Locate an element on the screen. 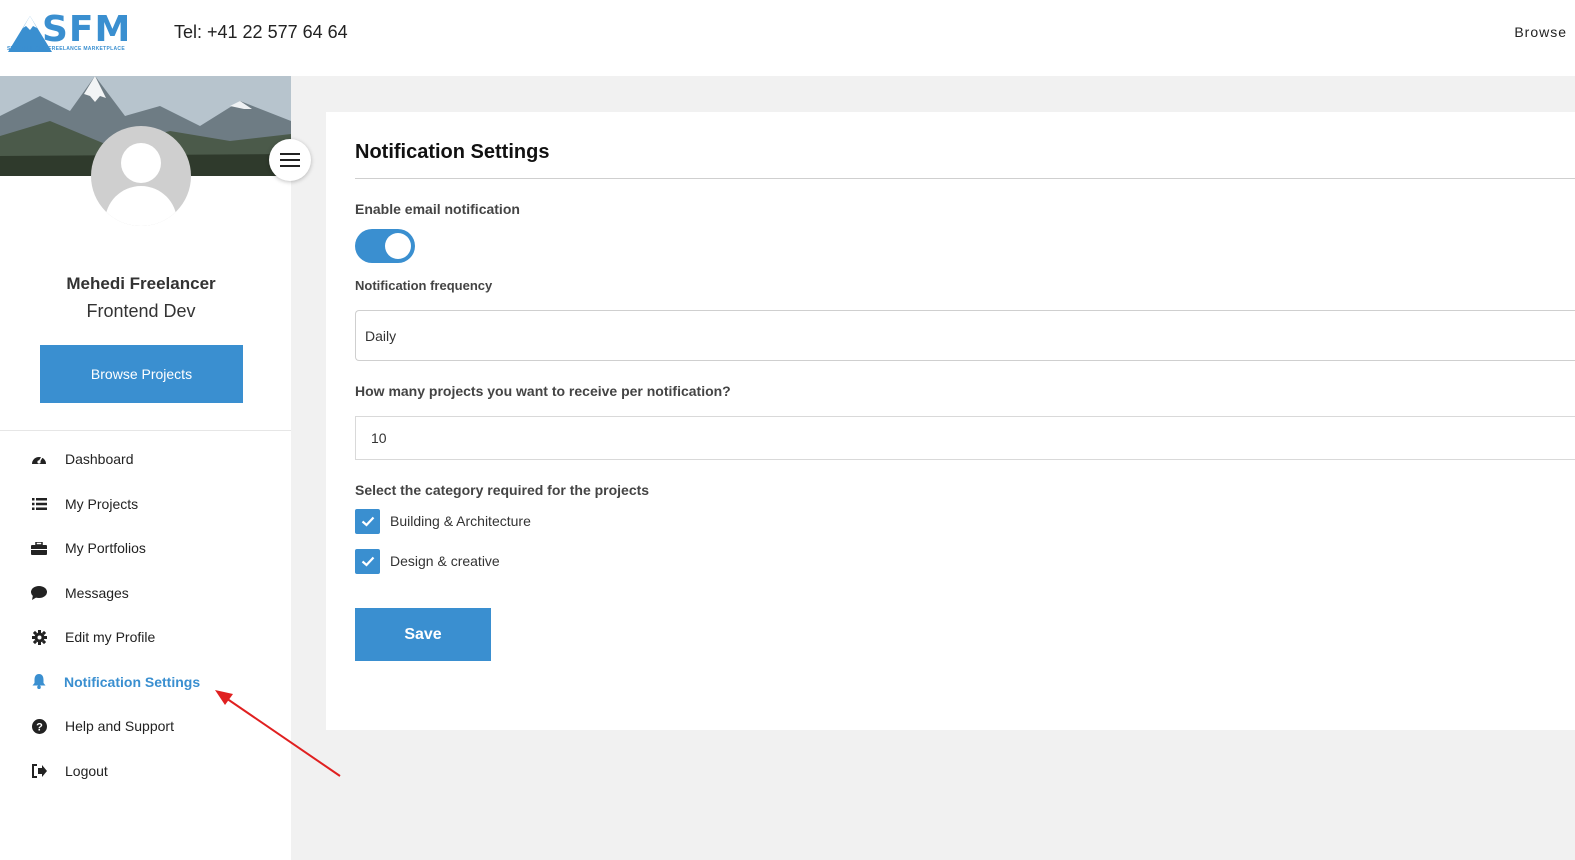  email-notification-toggle is located at coordinates (385, 246).